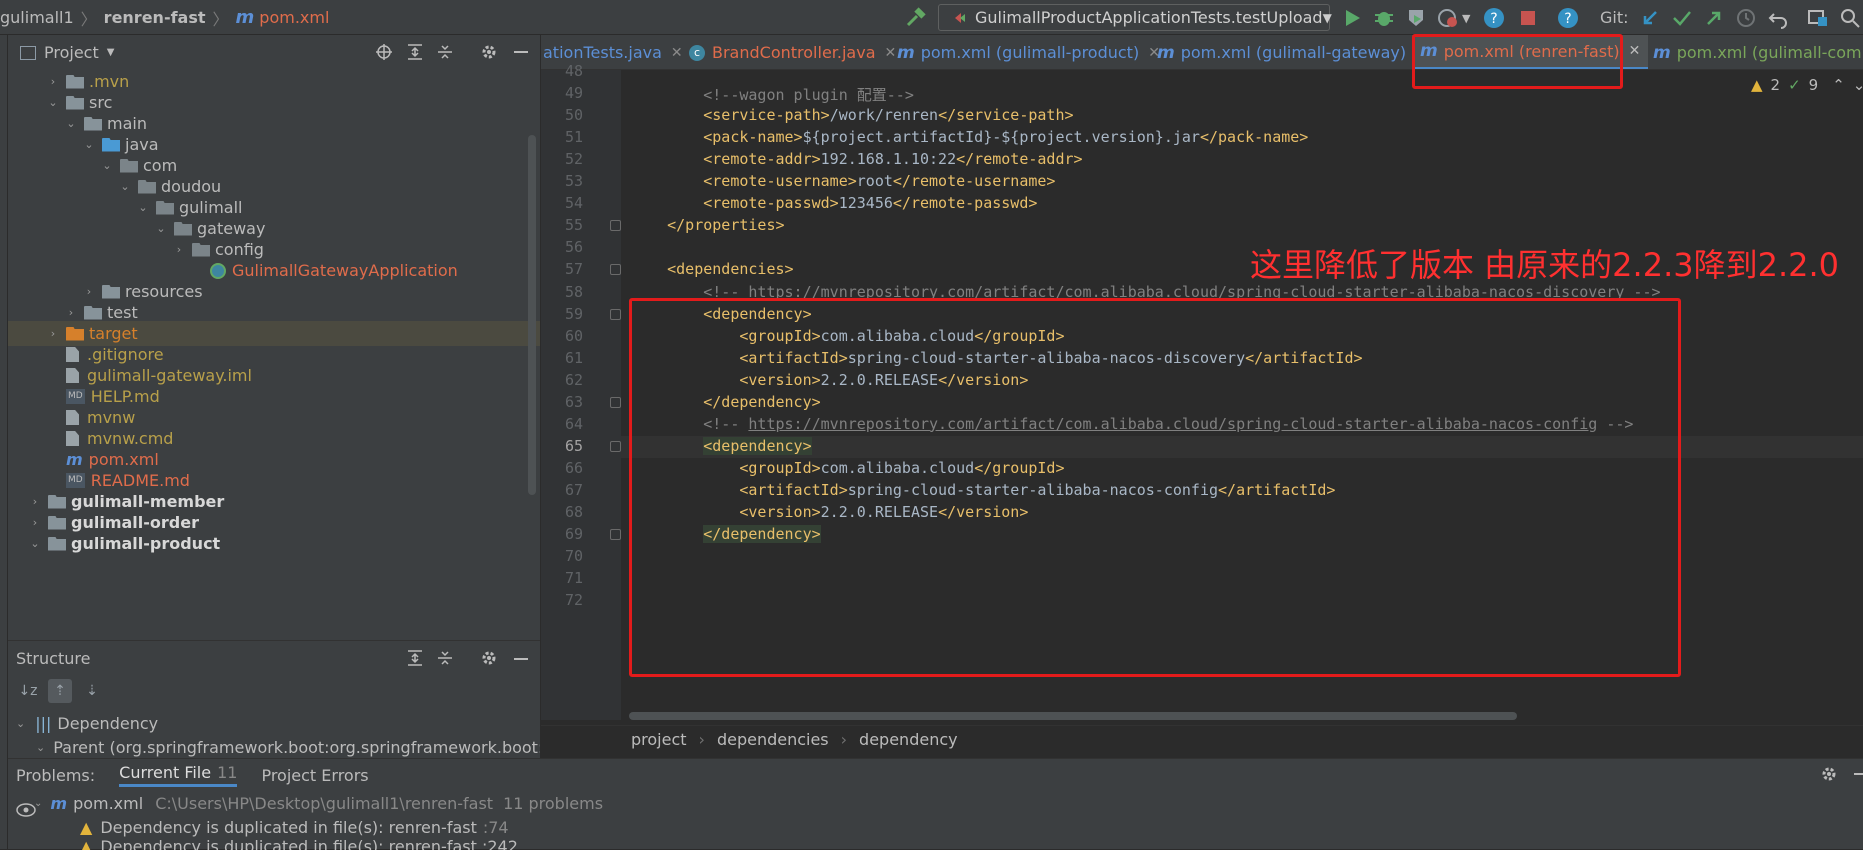 The width and height of the screenshot is (1863, 850). Describe the element at coordinates (1568, 18) in the screenshot. I see `search-everywhere-icon: ?` at that location.